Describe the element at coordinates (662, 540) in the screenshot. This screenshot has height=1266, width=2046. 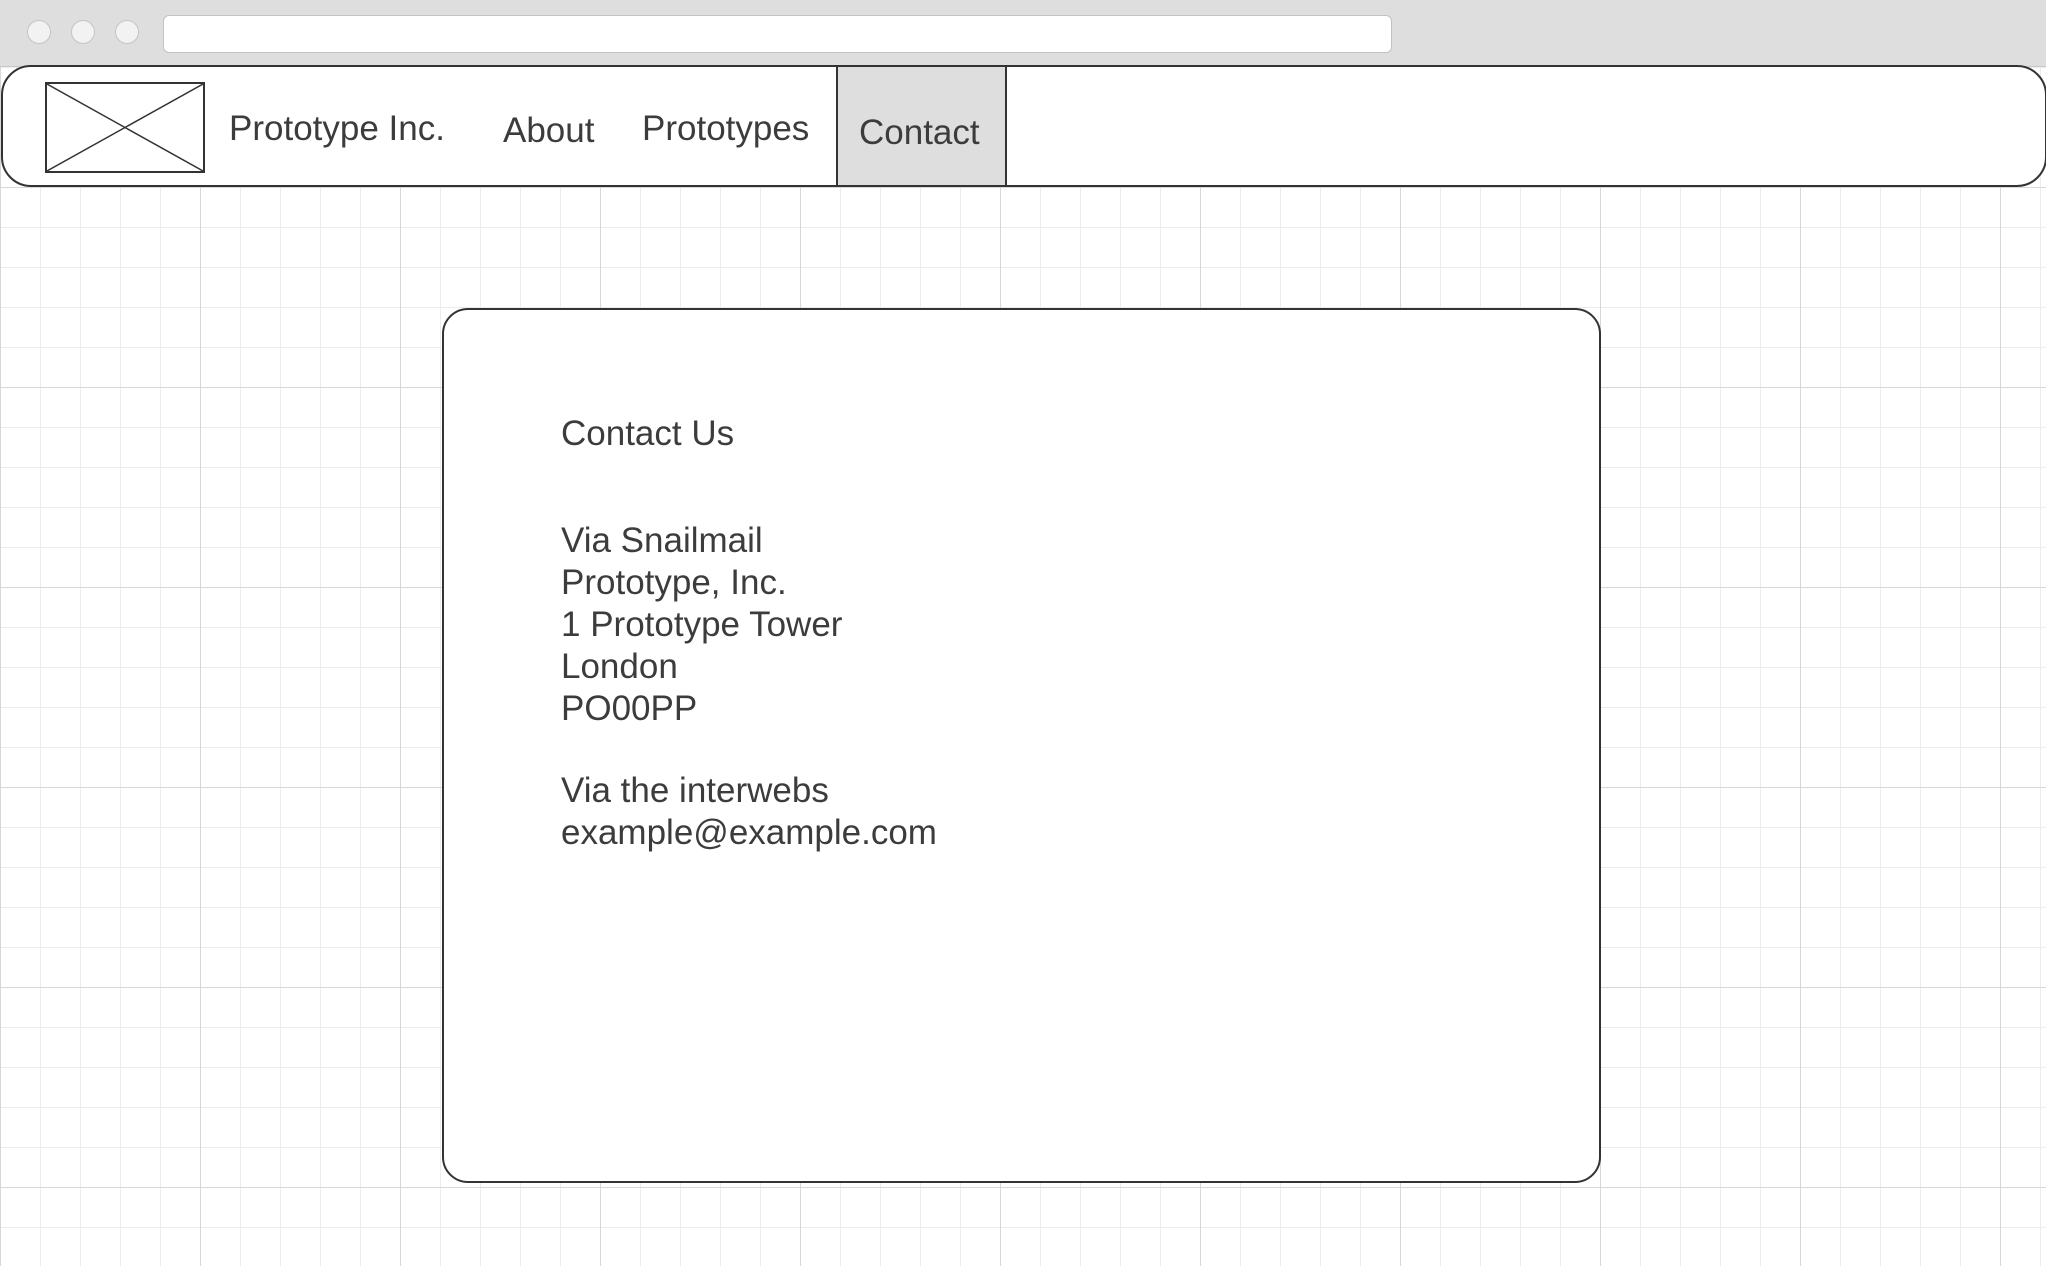
I see `snailmail-title: Via Snailmail` at that location.